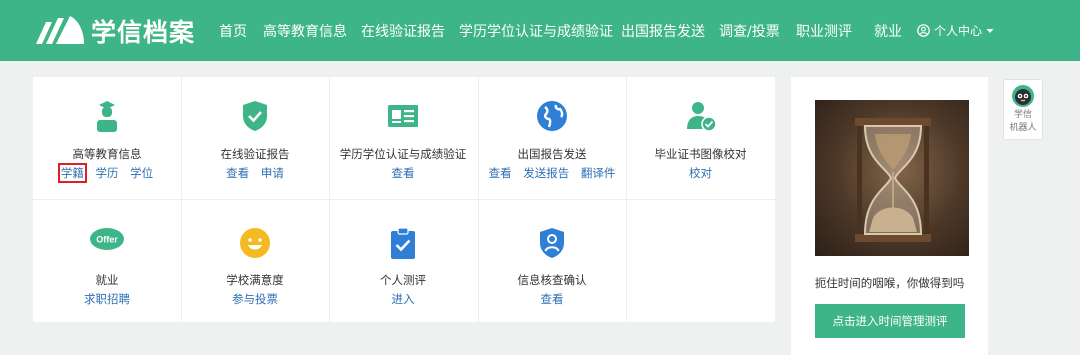 This screenshot has height=355, width=1080. Describe the element at coordinates (403, 261) in the screenshot. I see `tile-personal-assessment: 个人测评 进入` at that location.